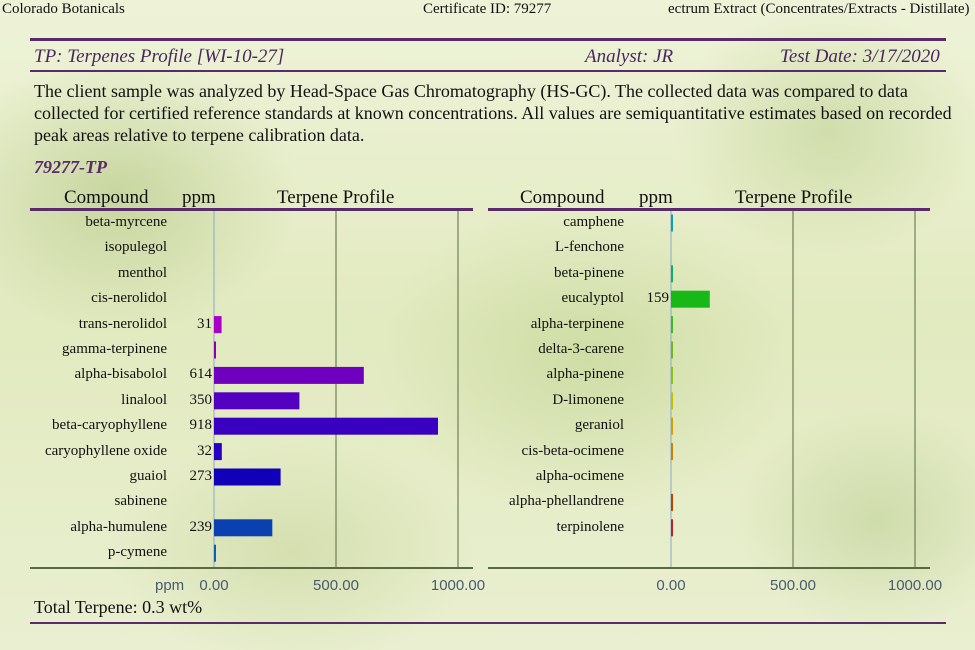  I want to click on bar-guaiol, so click(247, 477).